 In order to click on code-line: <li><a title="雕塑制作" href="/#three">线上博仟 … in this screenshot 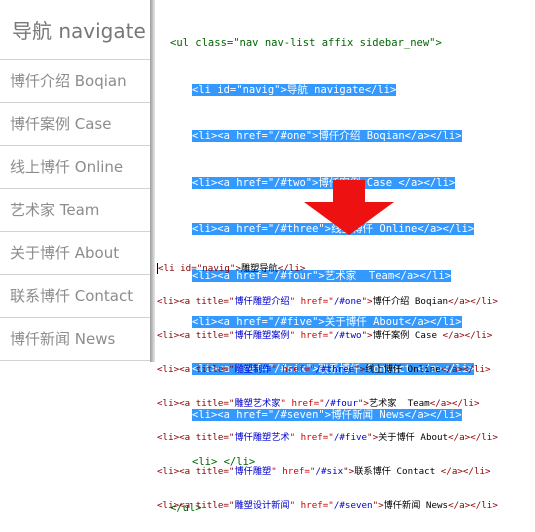, I will do `click(324, 370)`.